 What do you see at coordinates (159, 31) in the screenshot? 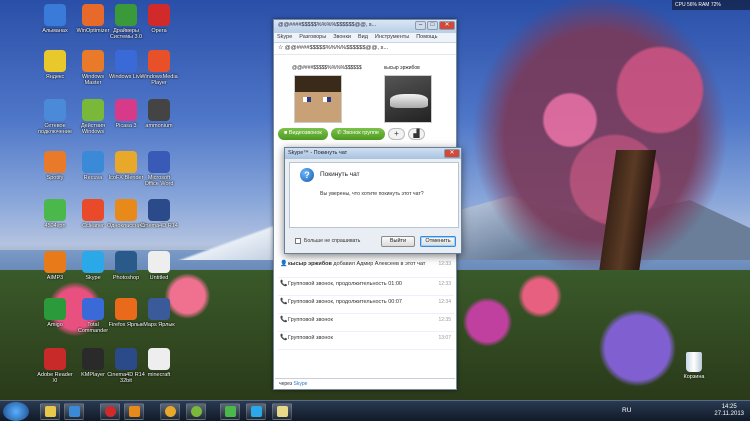
I see `desktop-icon-label: Opera` at bounding box center [159, 31].